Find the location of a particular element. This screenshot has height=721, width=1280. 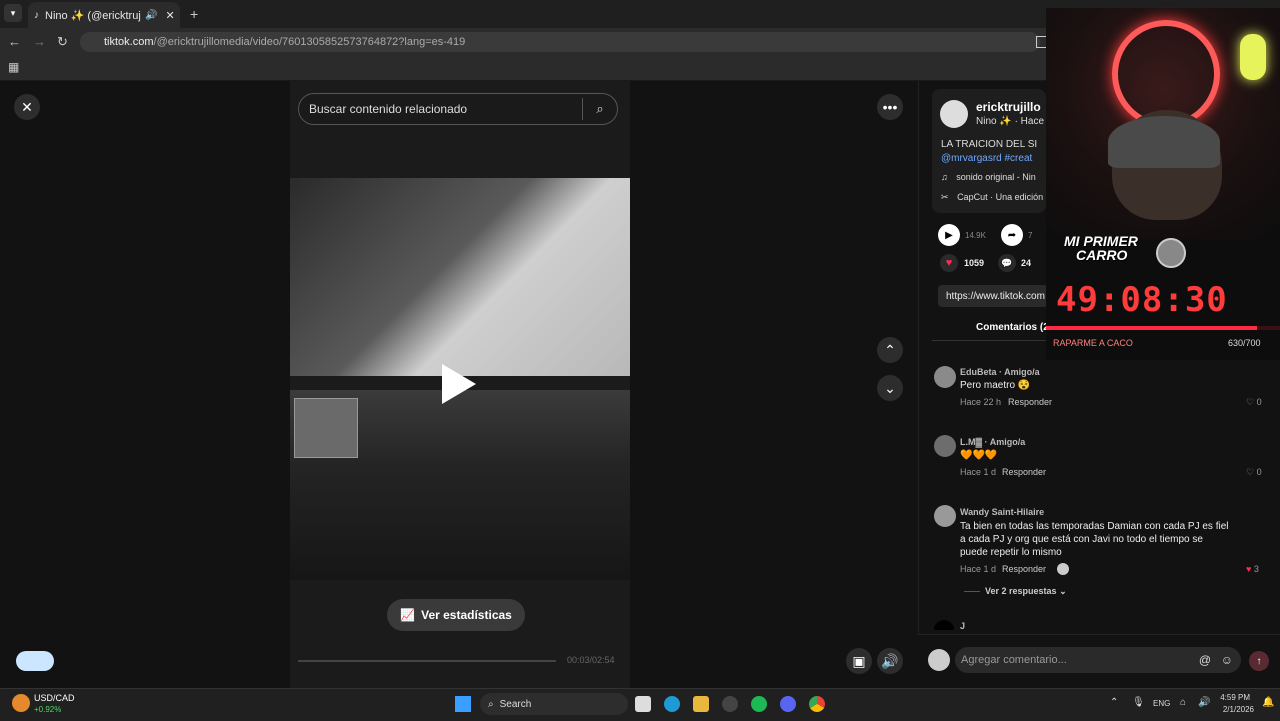

speaker-icon: 🔊 is located at coordinates (151, 15).